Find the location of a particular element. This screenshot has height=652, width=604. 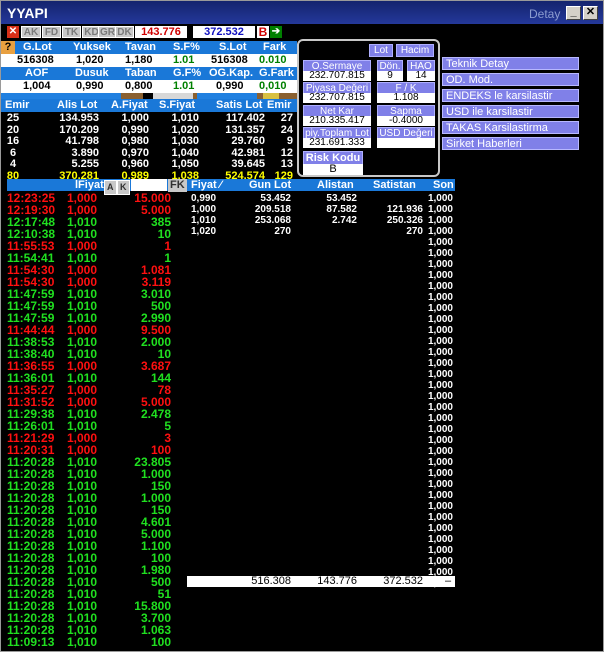

menu-endeks: ENDEKS le karsilastir is located at coordinates (510, 95).